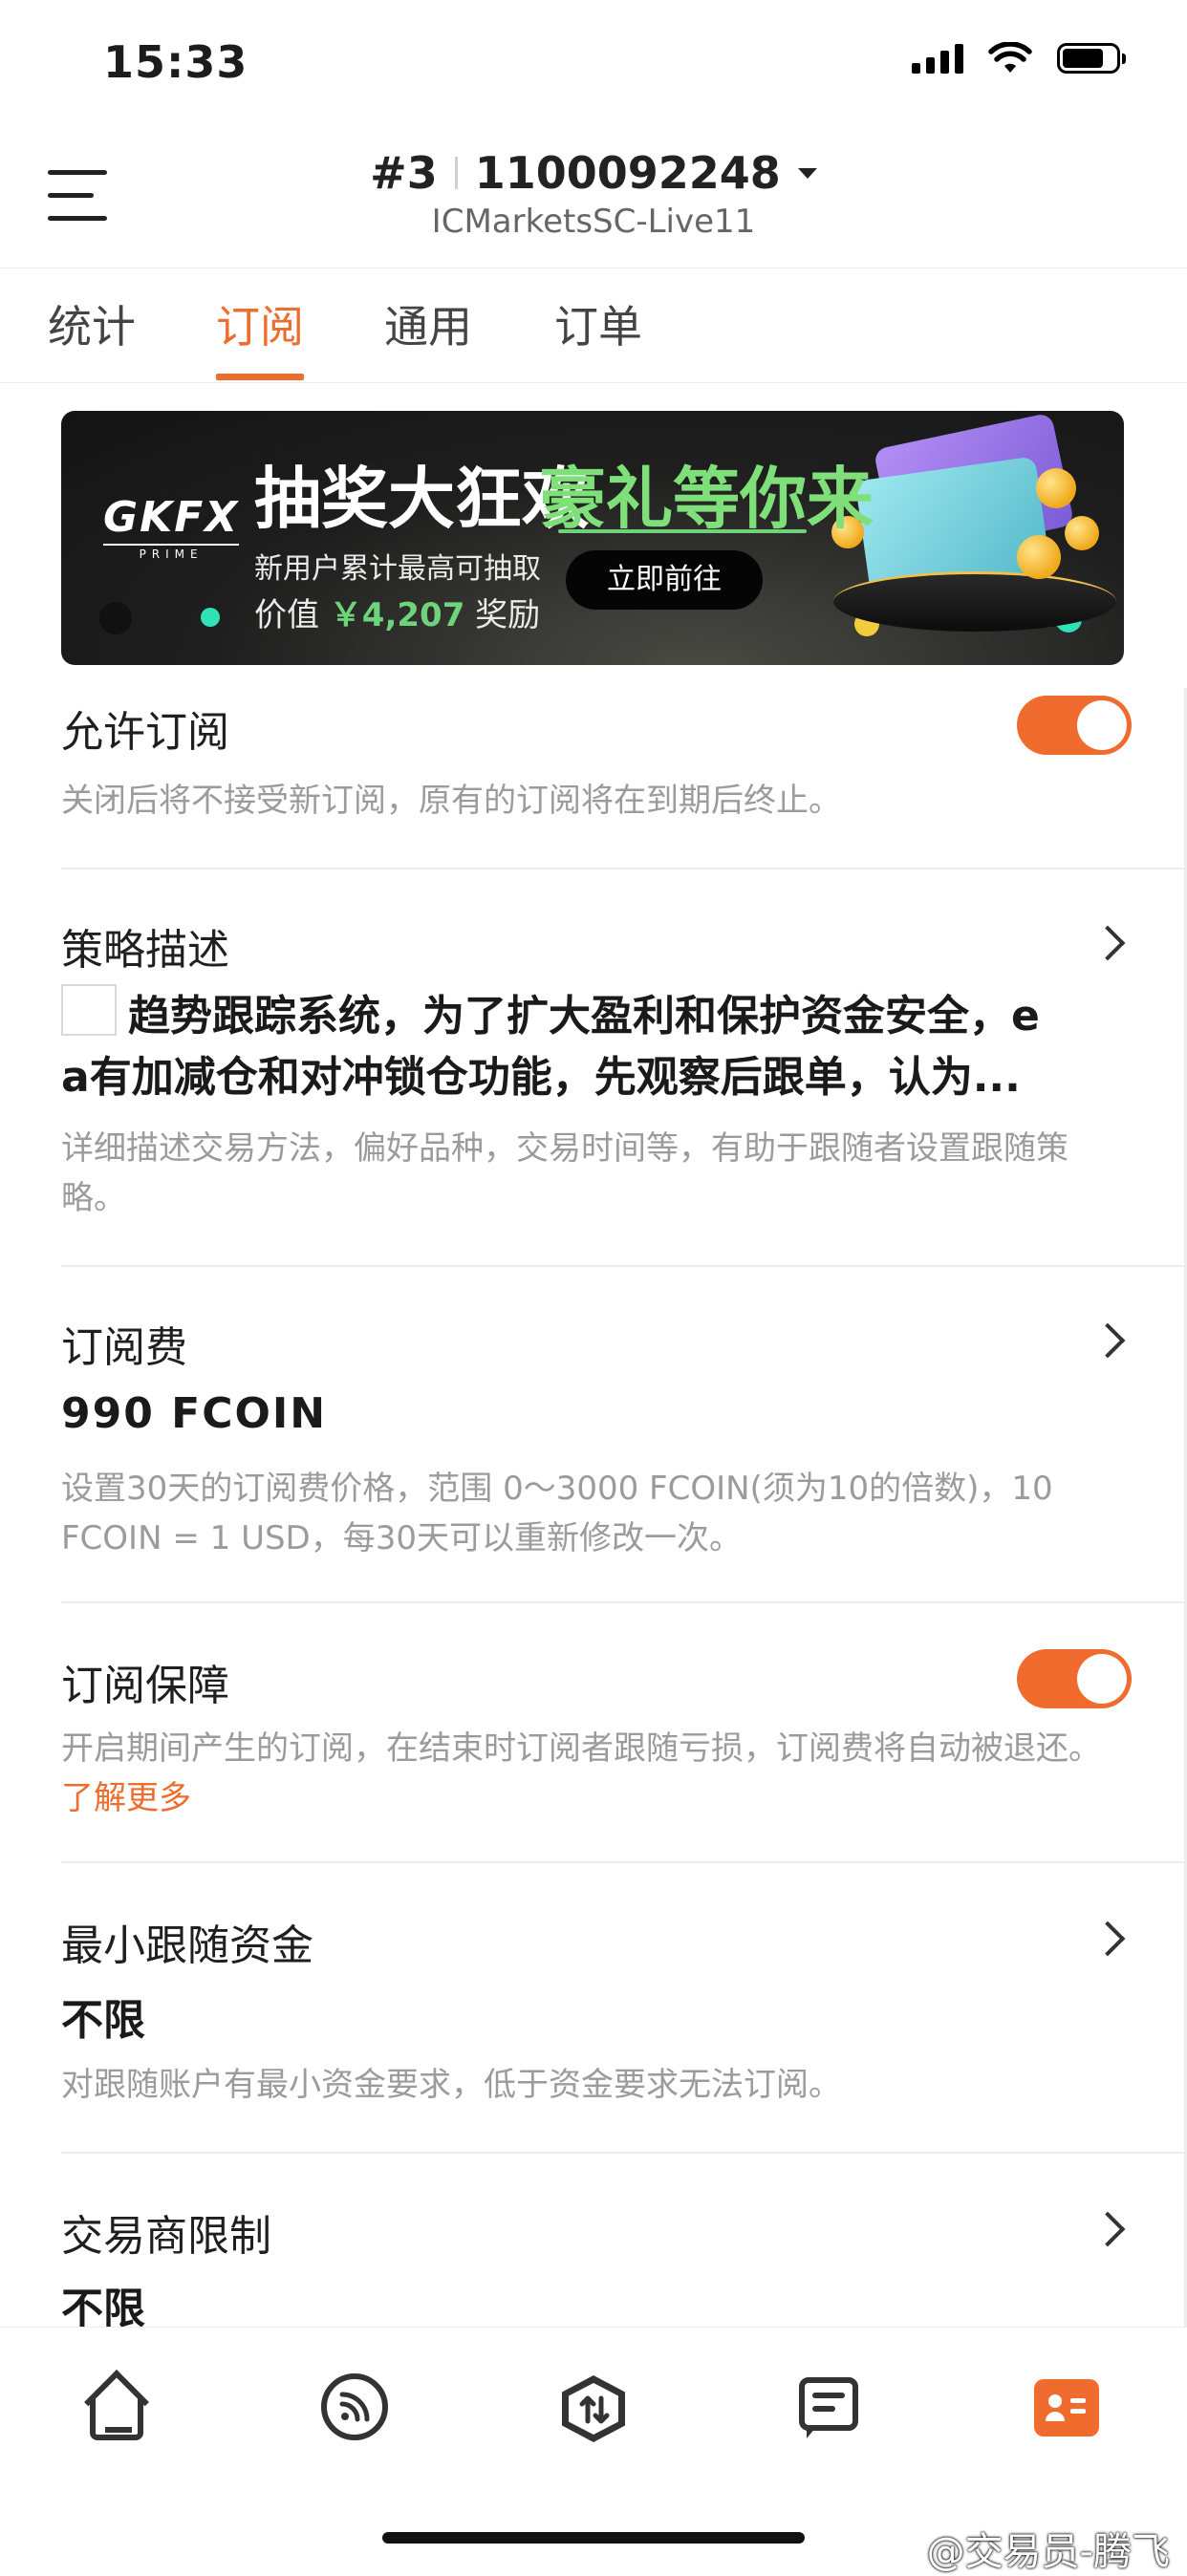 This screenshot has width=1187, height=2576. I want to click on min-funds-value: 不限, so click(103, 2020).